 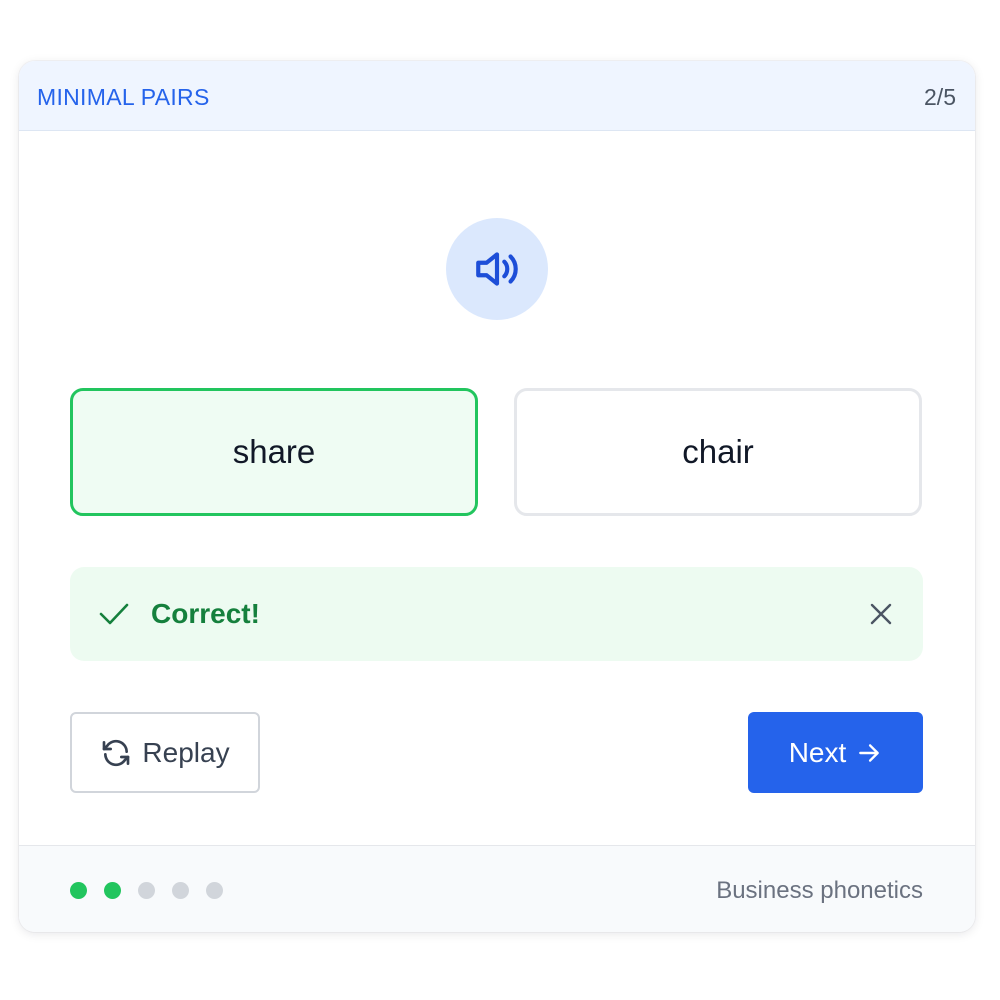 I want to click on next-button: Next, so click(x=835, y=752).